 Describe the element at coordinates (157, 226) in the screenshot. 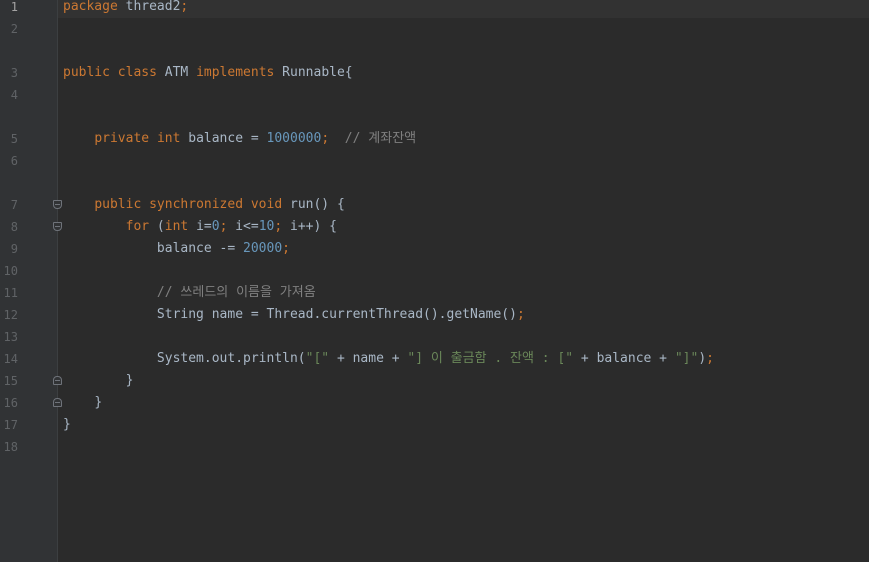

I see `paren: (` at that location.